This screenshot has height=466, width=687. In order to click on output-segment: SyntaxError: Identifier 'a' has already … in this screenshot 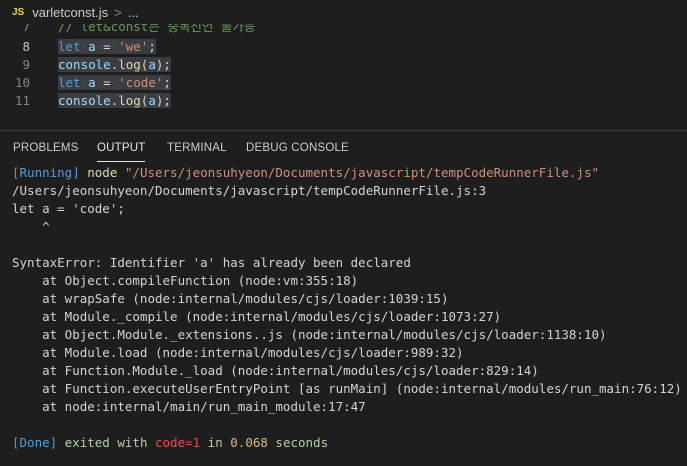, I will do `click(211, 262)`.